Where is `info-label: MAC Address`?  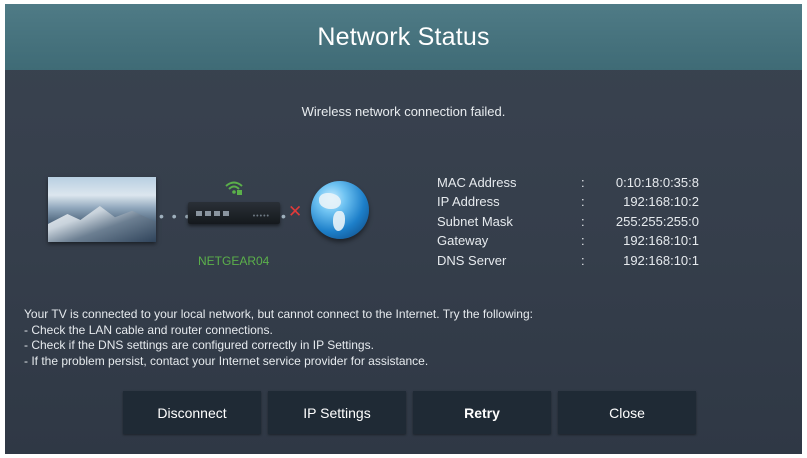
info-label: MAC Address is located at coordinates (477, 182).